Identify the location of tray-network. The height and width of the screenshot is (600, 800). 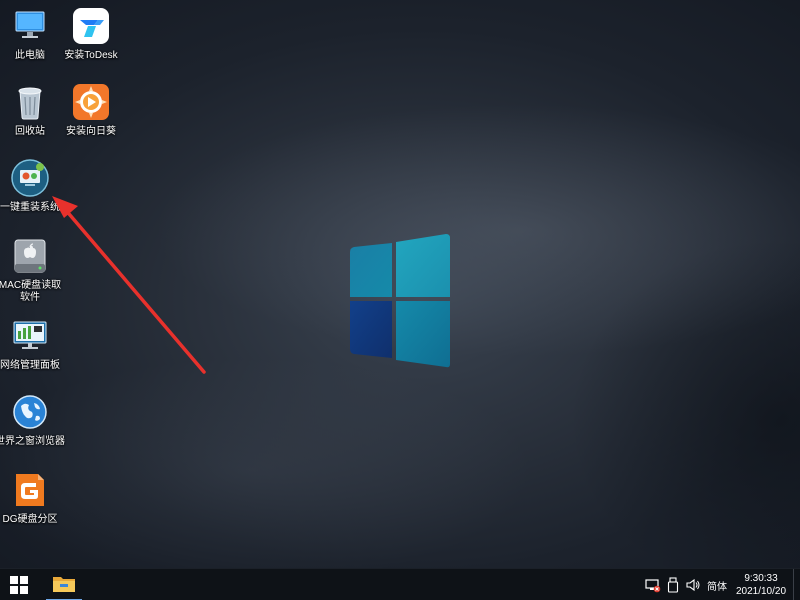
(653, 584).